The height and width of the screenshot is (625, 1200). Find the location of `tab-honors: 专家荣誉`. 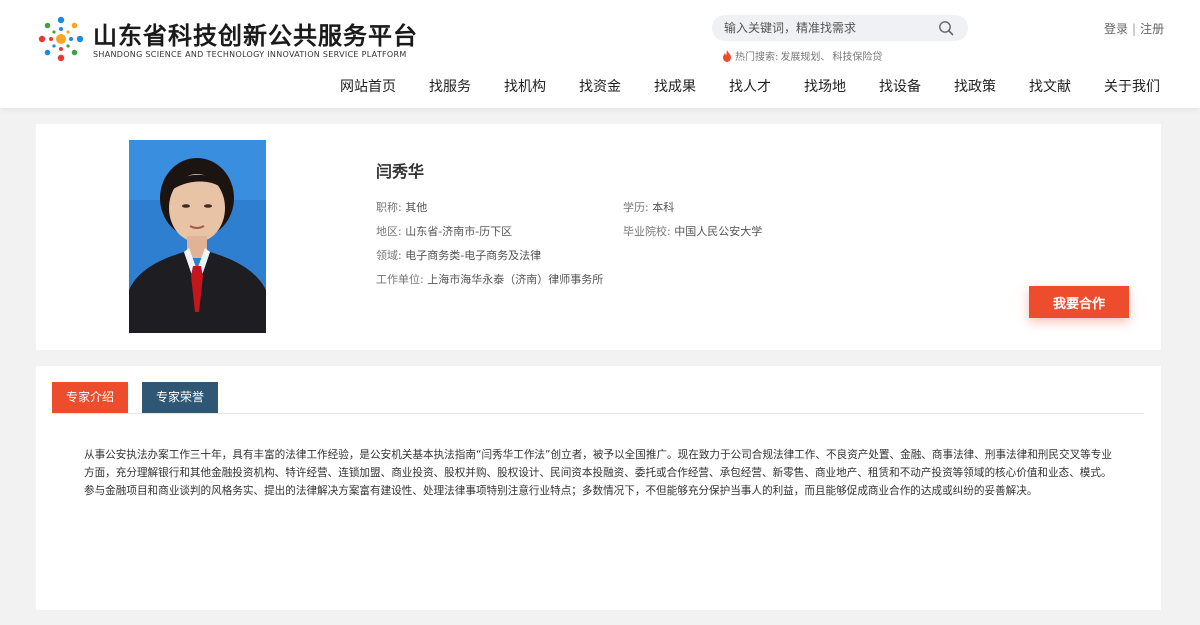

tab-honors: 专家荣誉 is located at coordinates (180, 397).